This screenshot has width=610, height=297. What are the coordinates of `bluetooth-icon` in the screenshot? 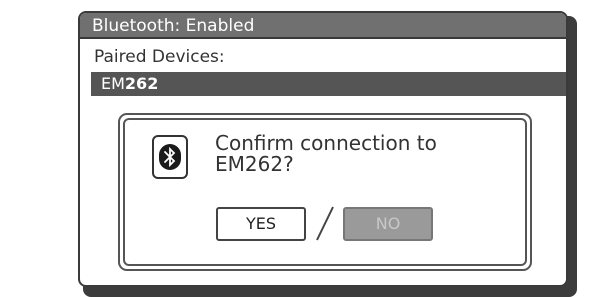 It's located at (170, 157).